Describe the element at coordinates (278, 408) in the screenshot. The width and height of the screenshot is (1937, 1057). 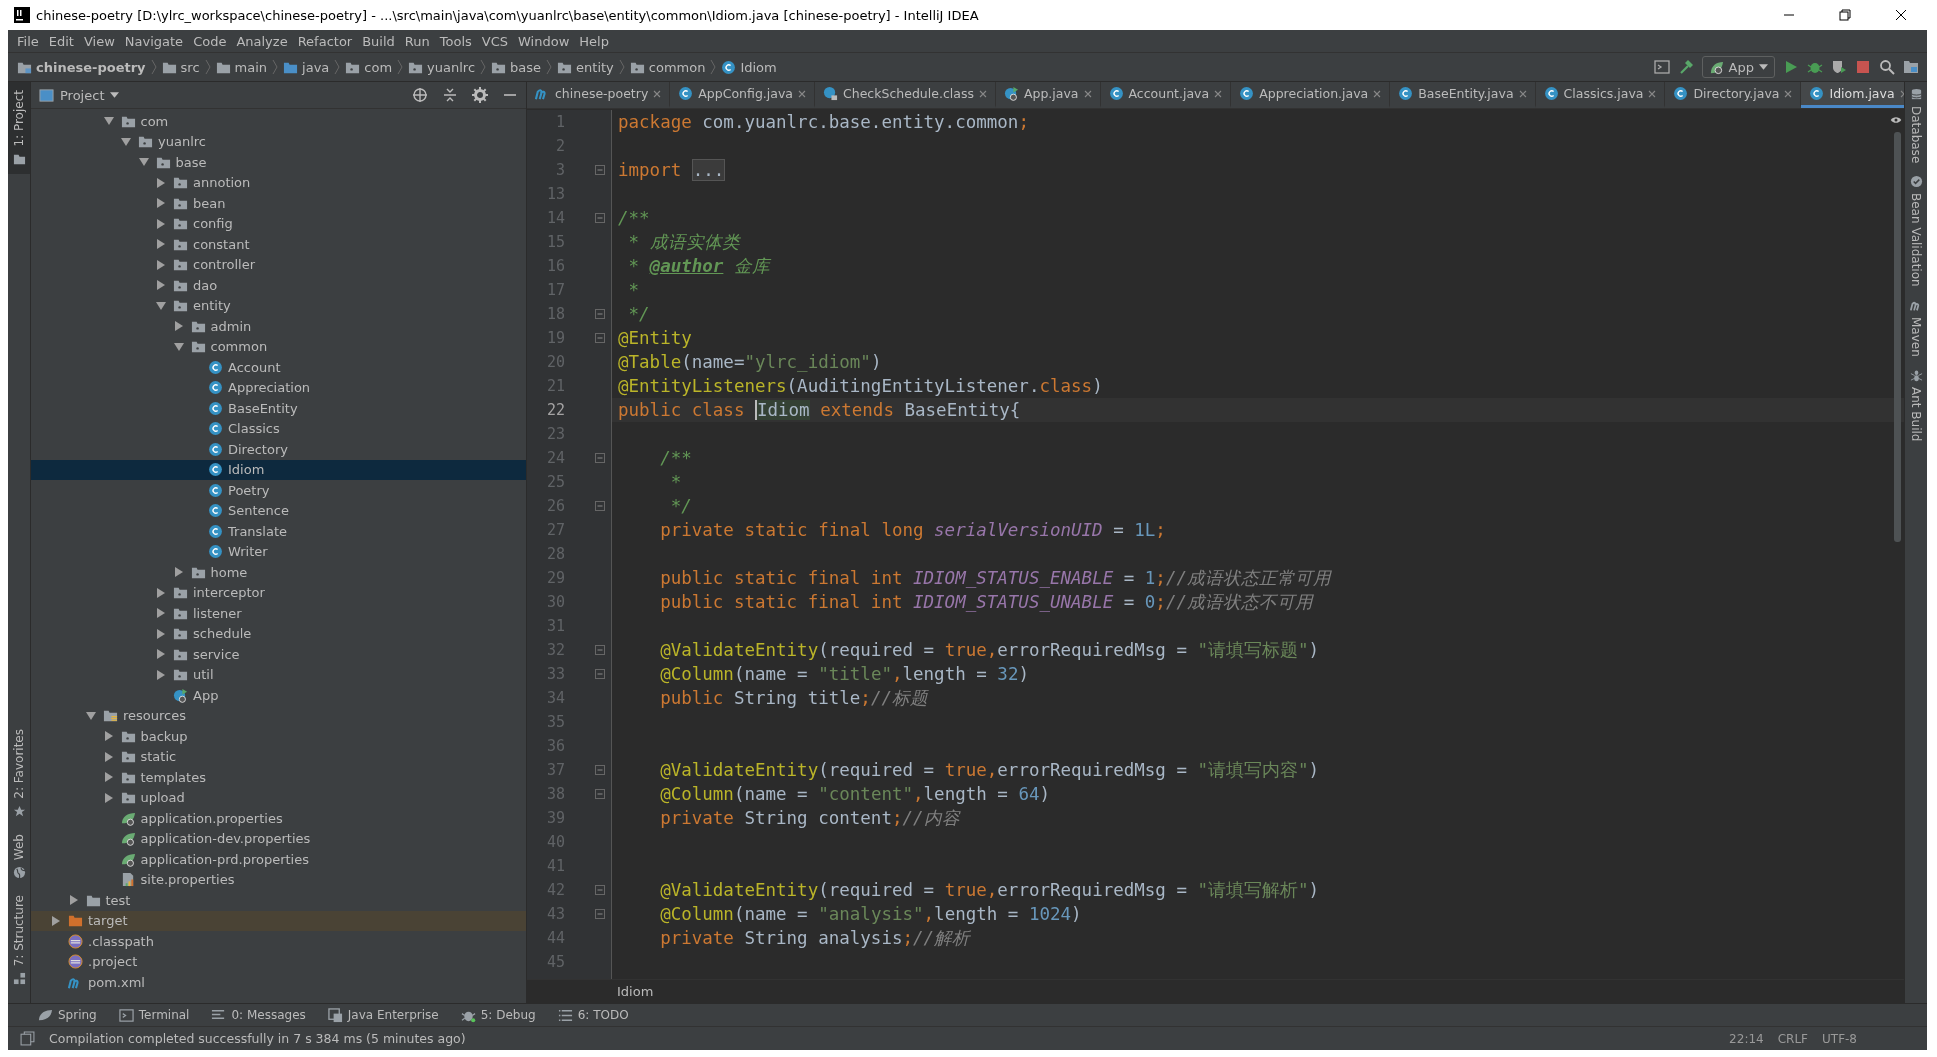
I see `tree-item: BaseEntity` at that location.